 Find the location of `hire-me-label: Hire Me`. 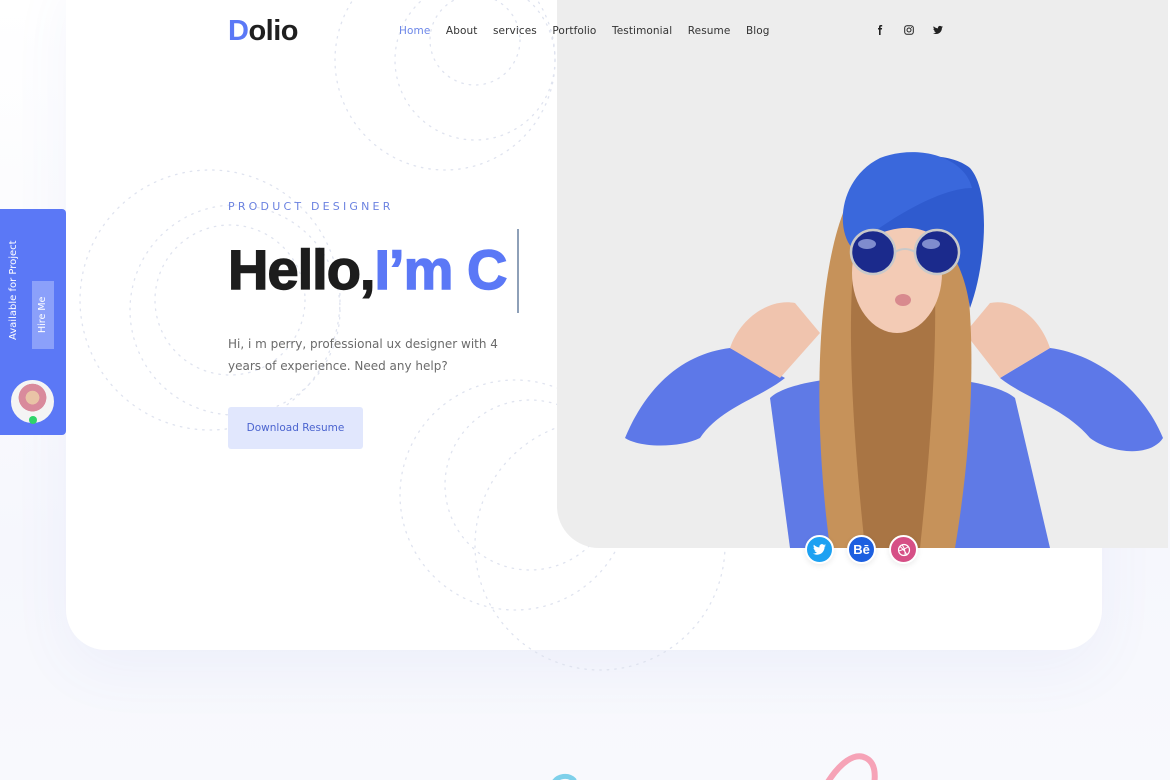

hire-me-label: Hire Me is located at coordinates (42, 314).